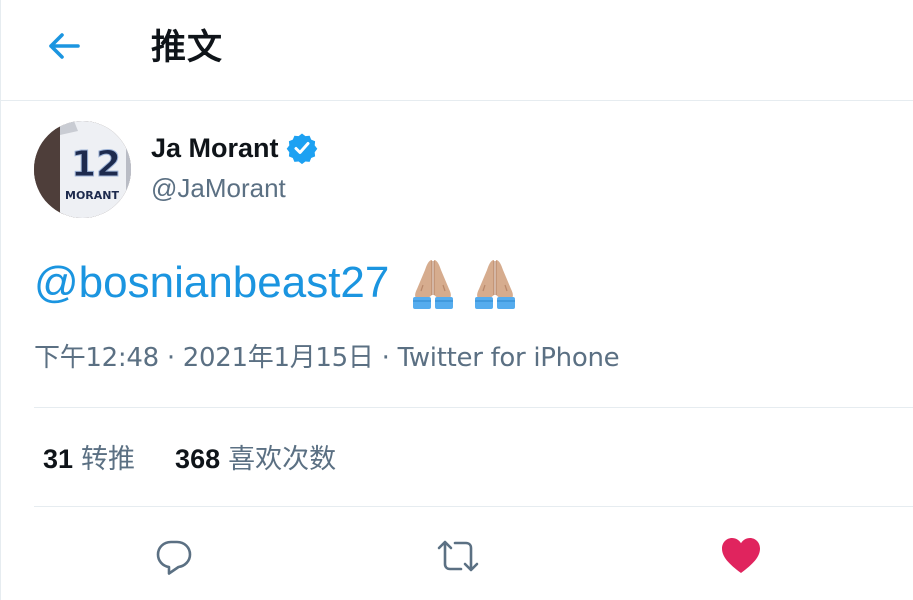  I want to click on retweets-stat: 31 转推, so click(89, 459).